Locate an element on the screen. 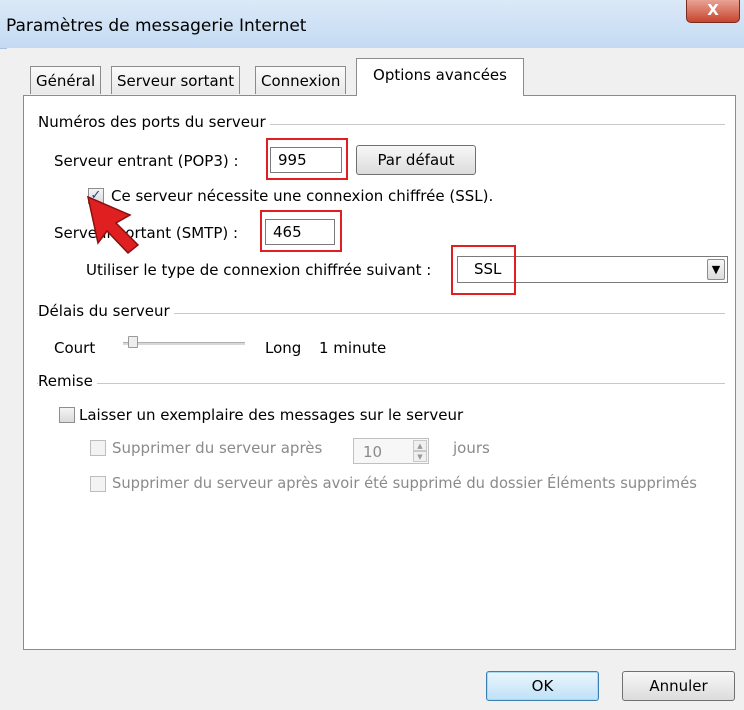  remove-after-spinner: 10 ▲ ▼ is located at coordinates (391, 451).